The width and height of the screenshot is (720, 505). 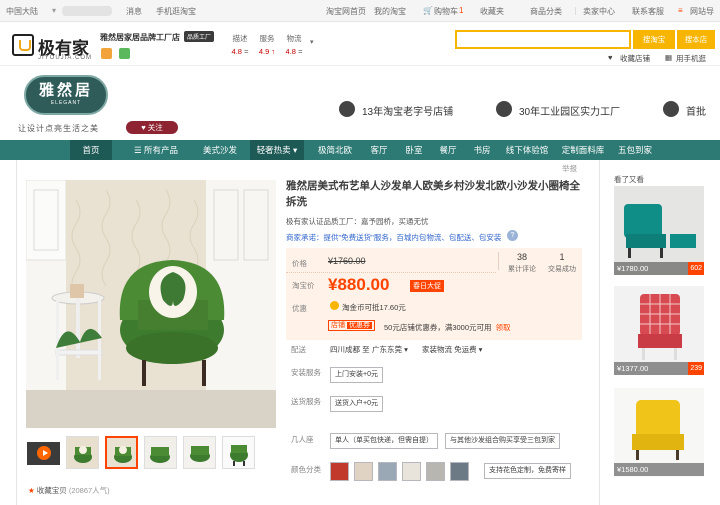 I want to click on categories-link: 商品分类, so click(x=546, y=11).